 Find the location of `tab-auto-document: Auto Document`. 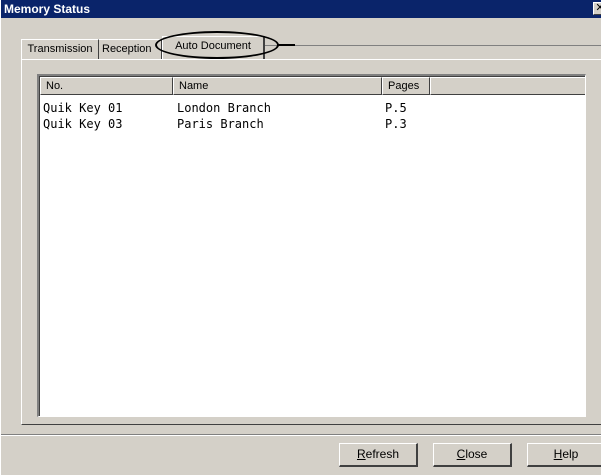

tab-auto-document: Auto Document is located at coordinates (213, 47).